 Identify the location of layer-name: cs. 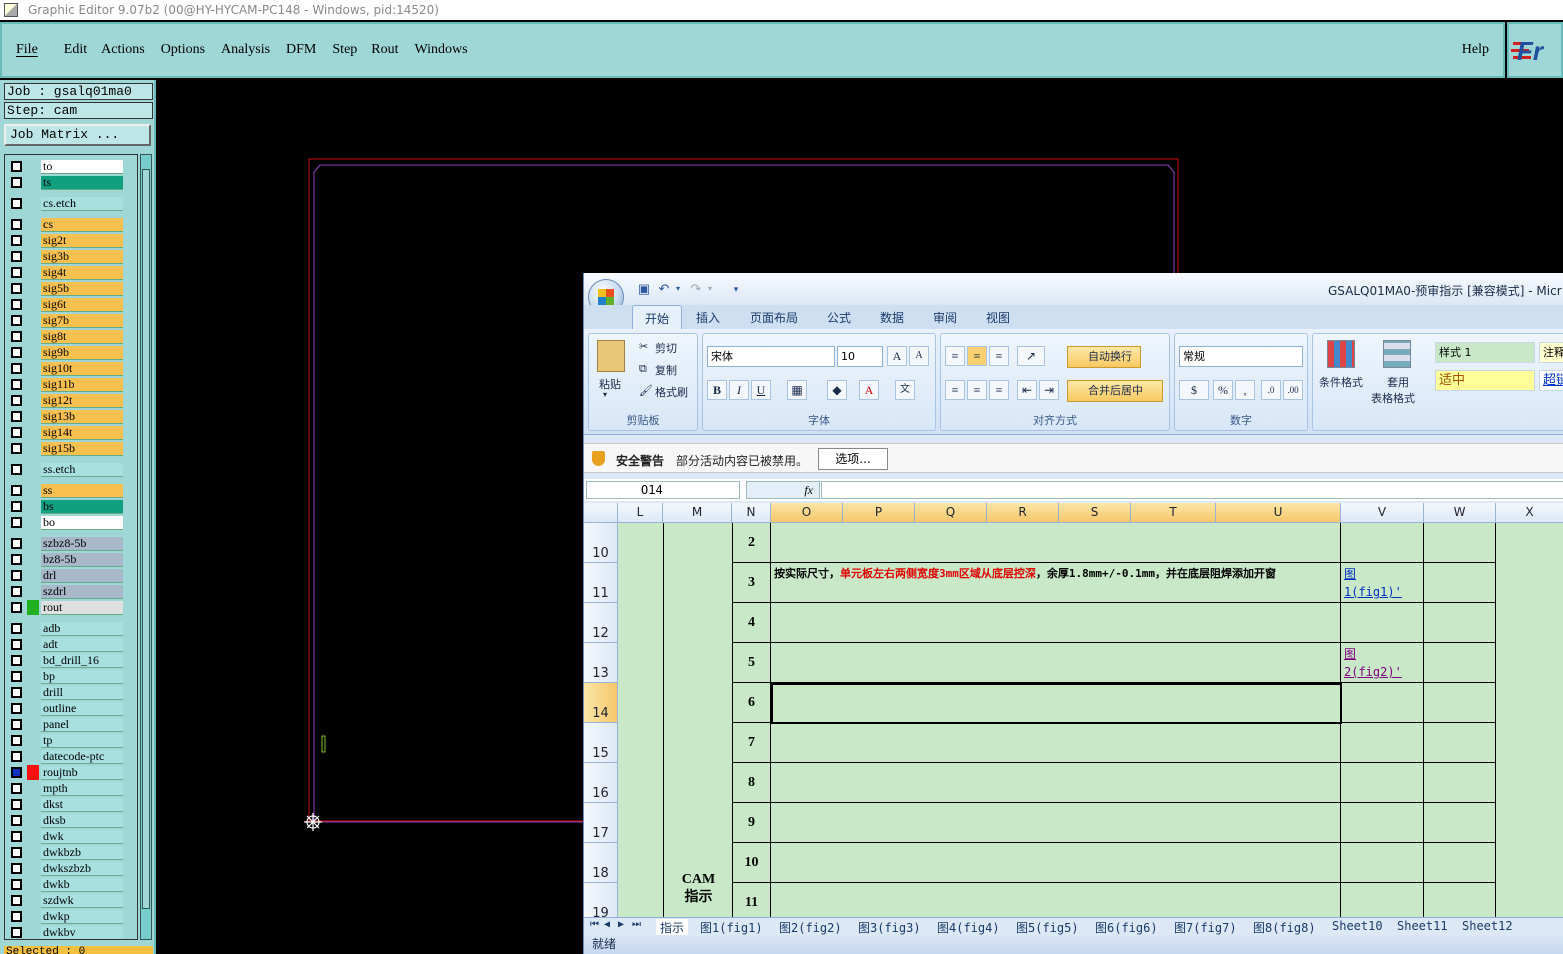
(82, 225).